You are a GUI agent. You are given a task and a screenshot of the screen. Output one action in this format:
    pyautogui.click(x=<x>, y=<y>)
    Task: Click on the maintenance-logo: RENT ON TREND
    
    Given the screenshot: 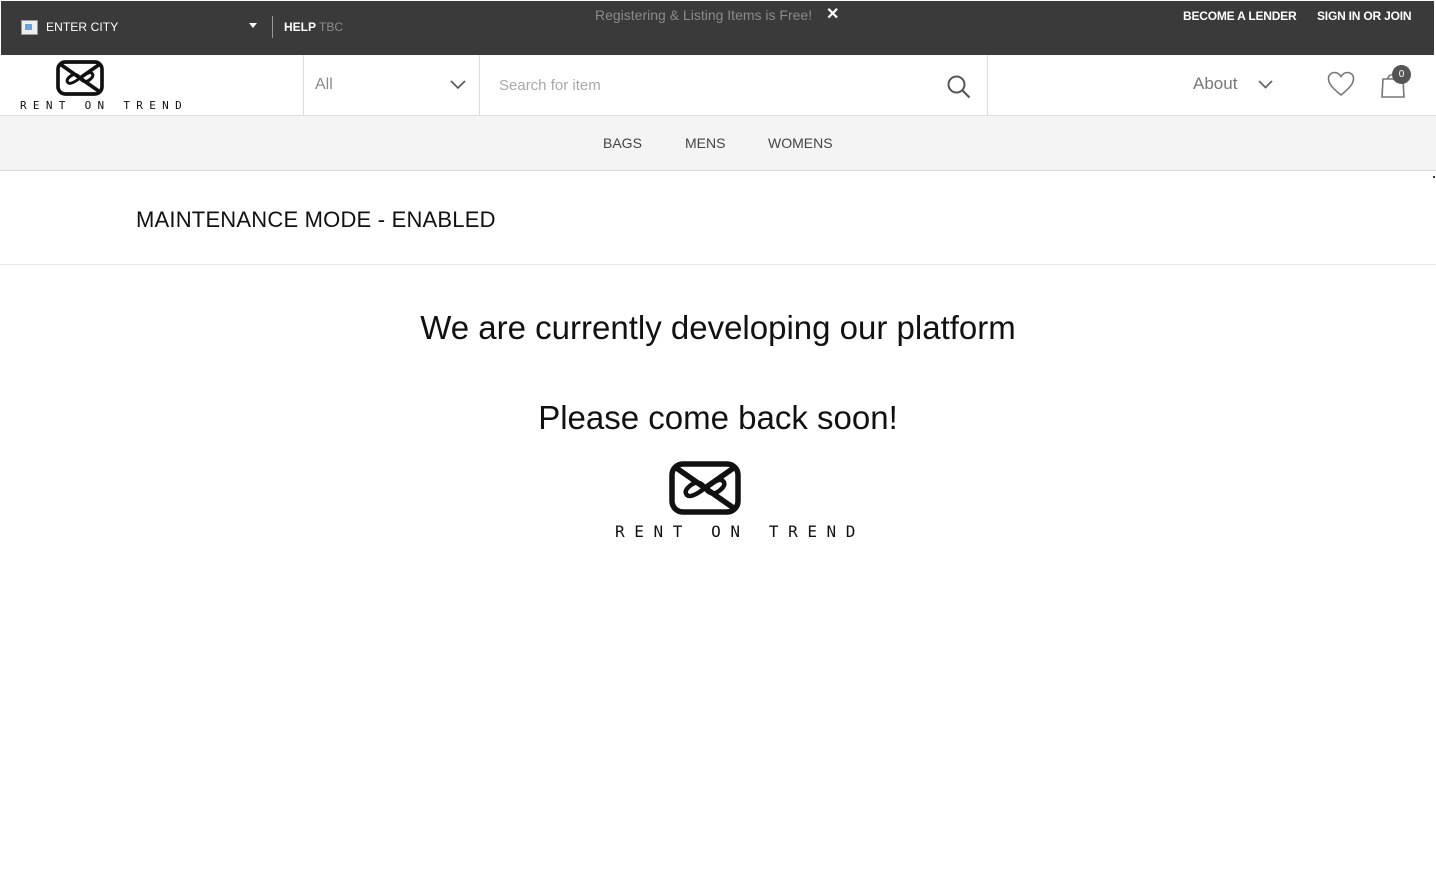 What is the action you would take?
    pyautogui.click(x=734, y=503)
    